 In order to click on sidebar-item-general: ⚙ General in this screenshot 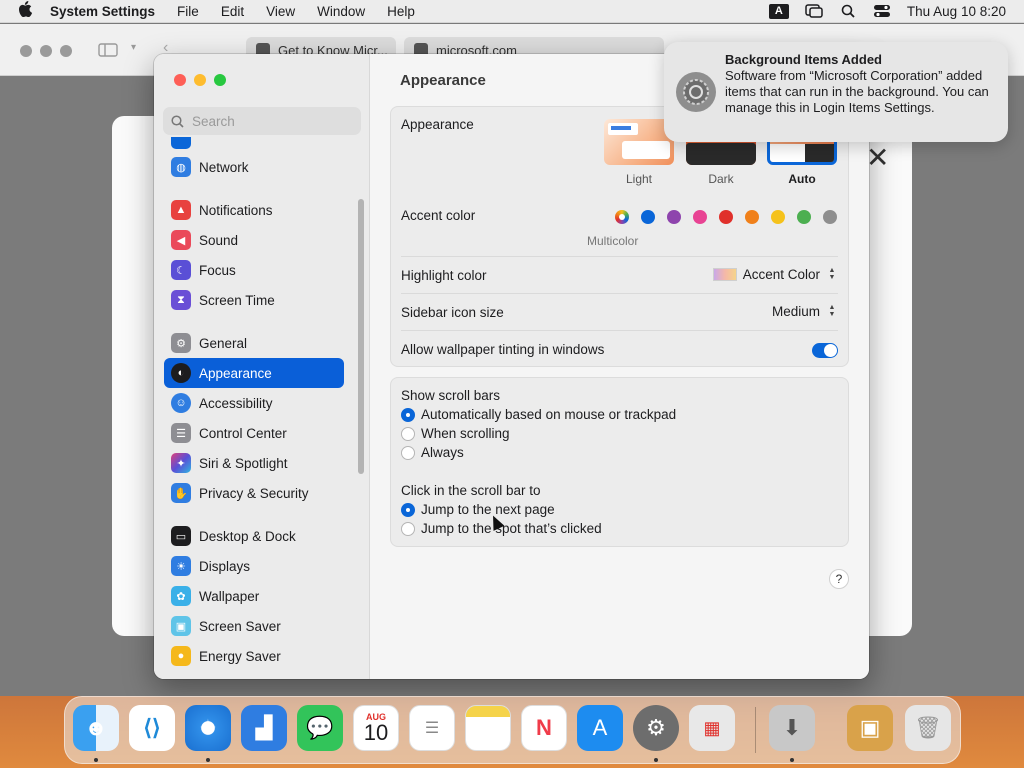, I will do `click(254, 343)`.